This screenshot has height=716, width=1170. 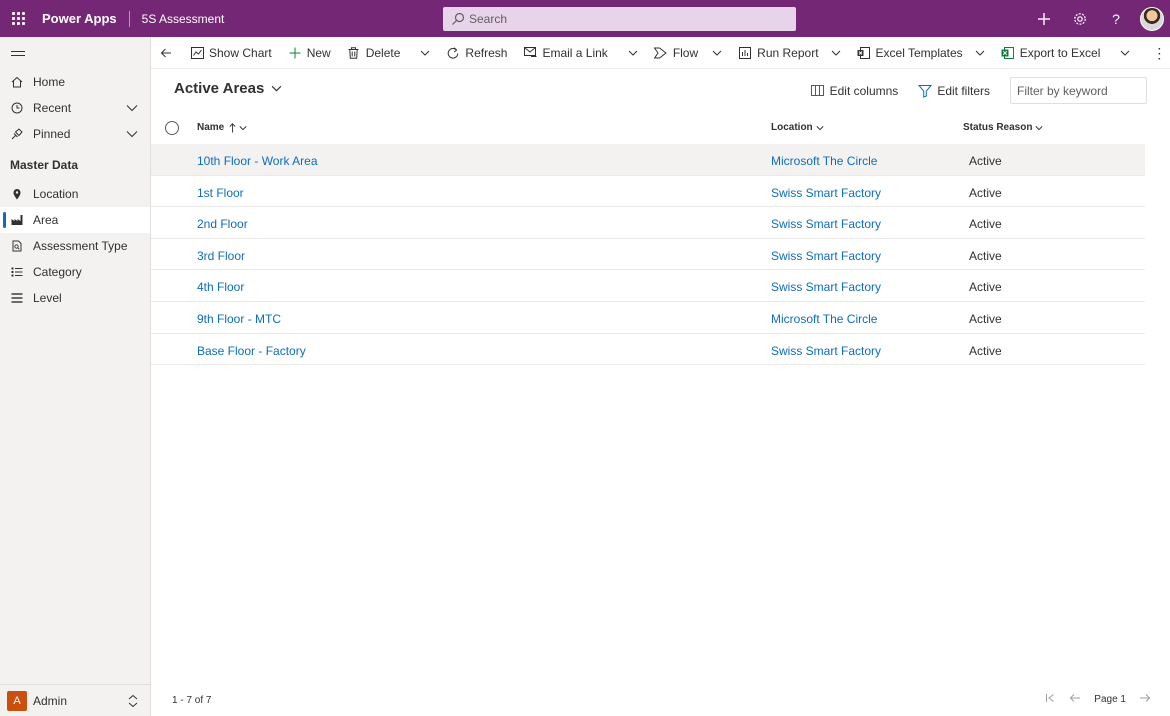 I want to click on new-button: New, so click(x=309, y=53).